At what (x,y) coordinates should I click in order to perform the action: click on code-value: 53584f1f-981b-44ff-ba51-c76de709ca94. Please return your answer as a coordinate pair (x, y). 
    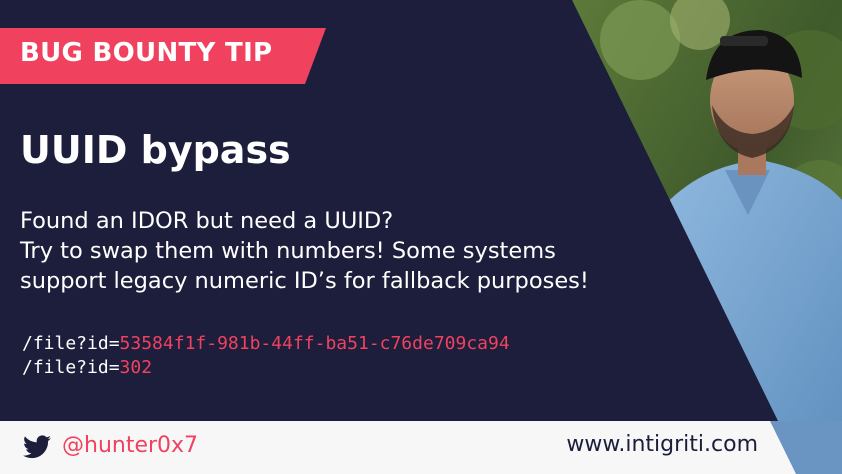
    Looking at the image, I should click on (314, 343).